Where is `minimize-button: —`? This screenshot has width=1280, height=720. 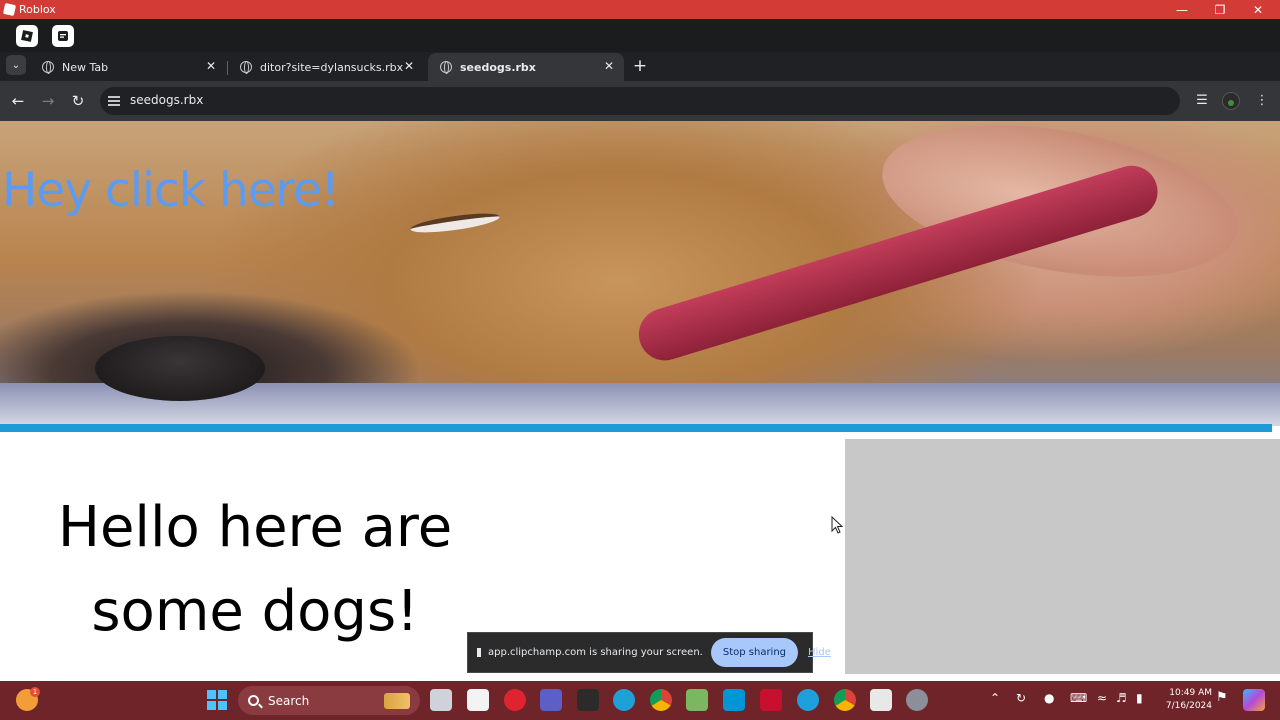 minimize-button: — is located at coordinates (1182, 9).